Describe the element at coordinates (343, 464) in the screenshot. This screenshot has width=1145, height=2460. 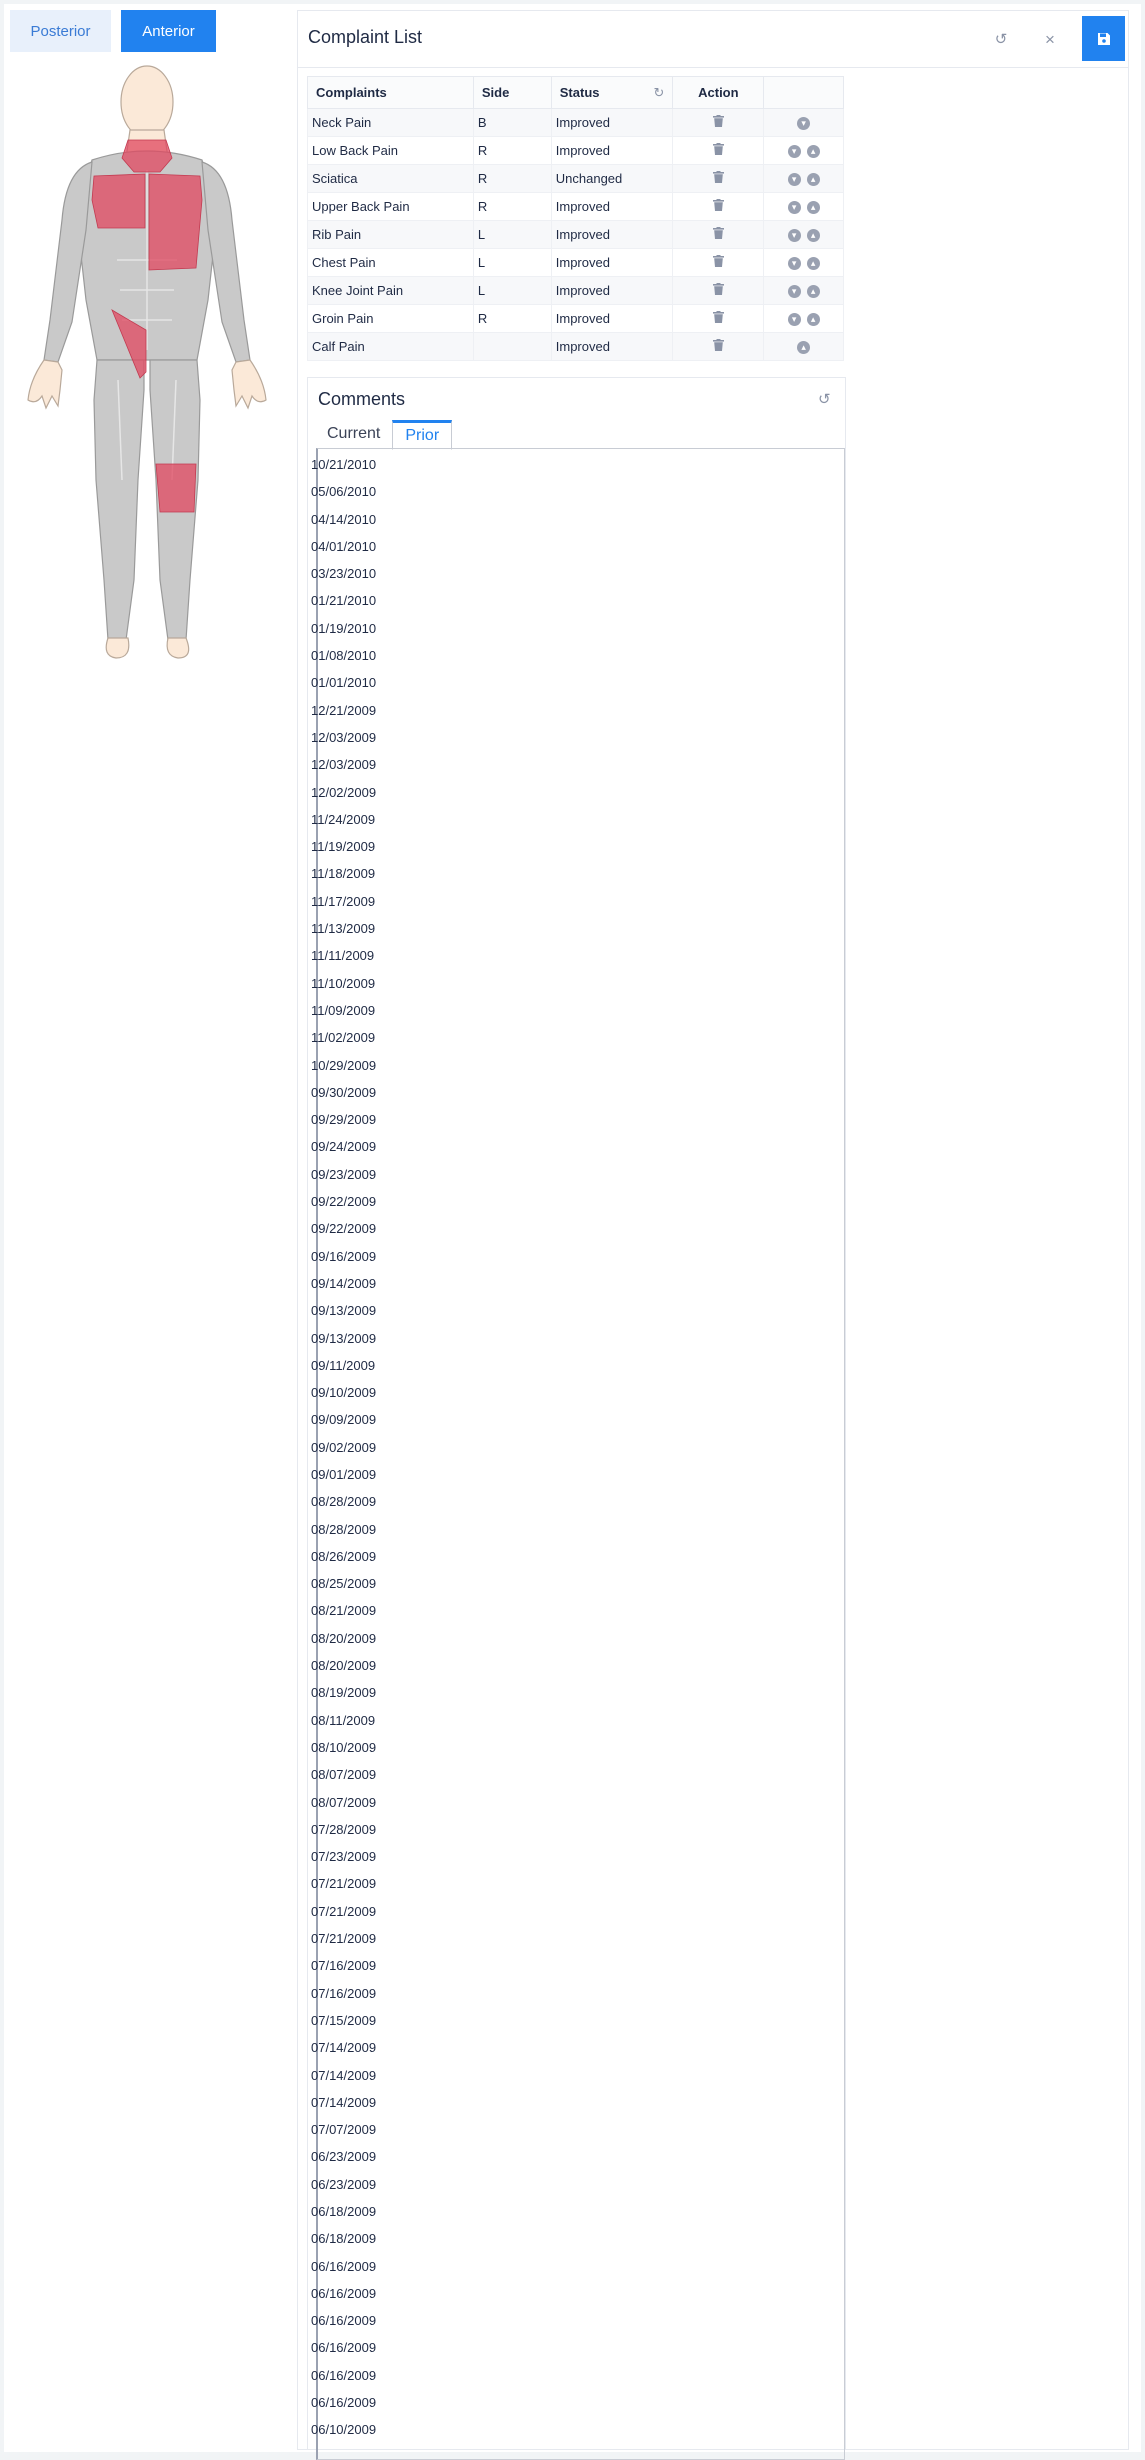
I see `list-item: 10/21/2010` at that location.